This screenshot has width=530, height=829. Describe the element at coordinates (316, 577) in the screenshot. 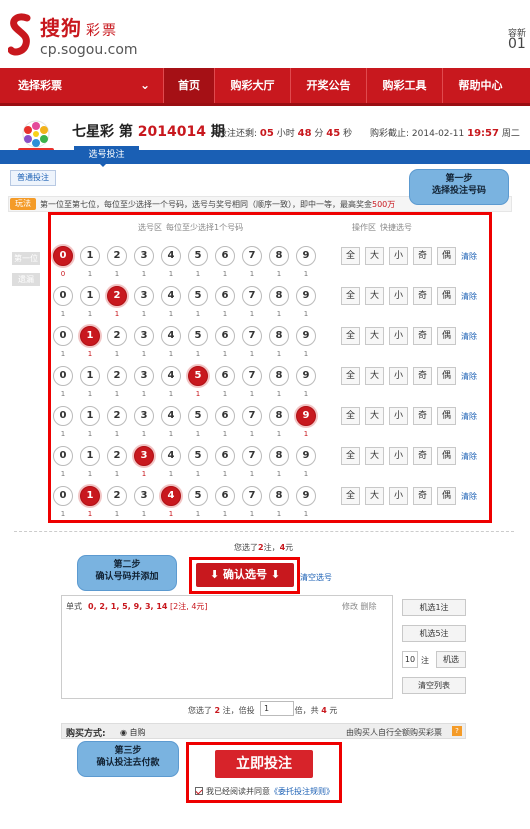

I see `clear-selection-link: 清空选号` at that location.